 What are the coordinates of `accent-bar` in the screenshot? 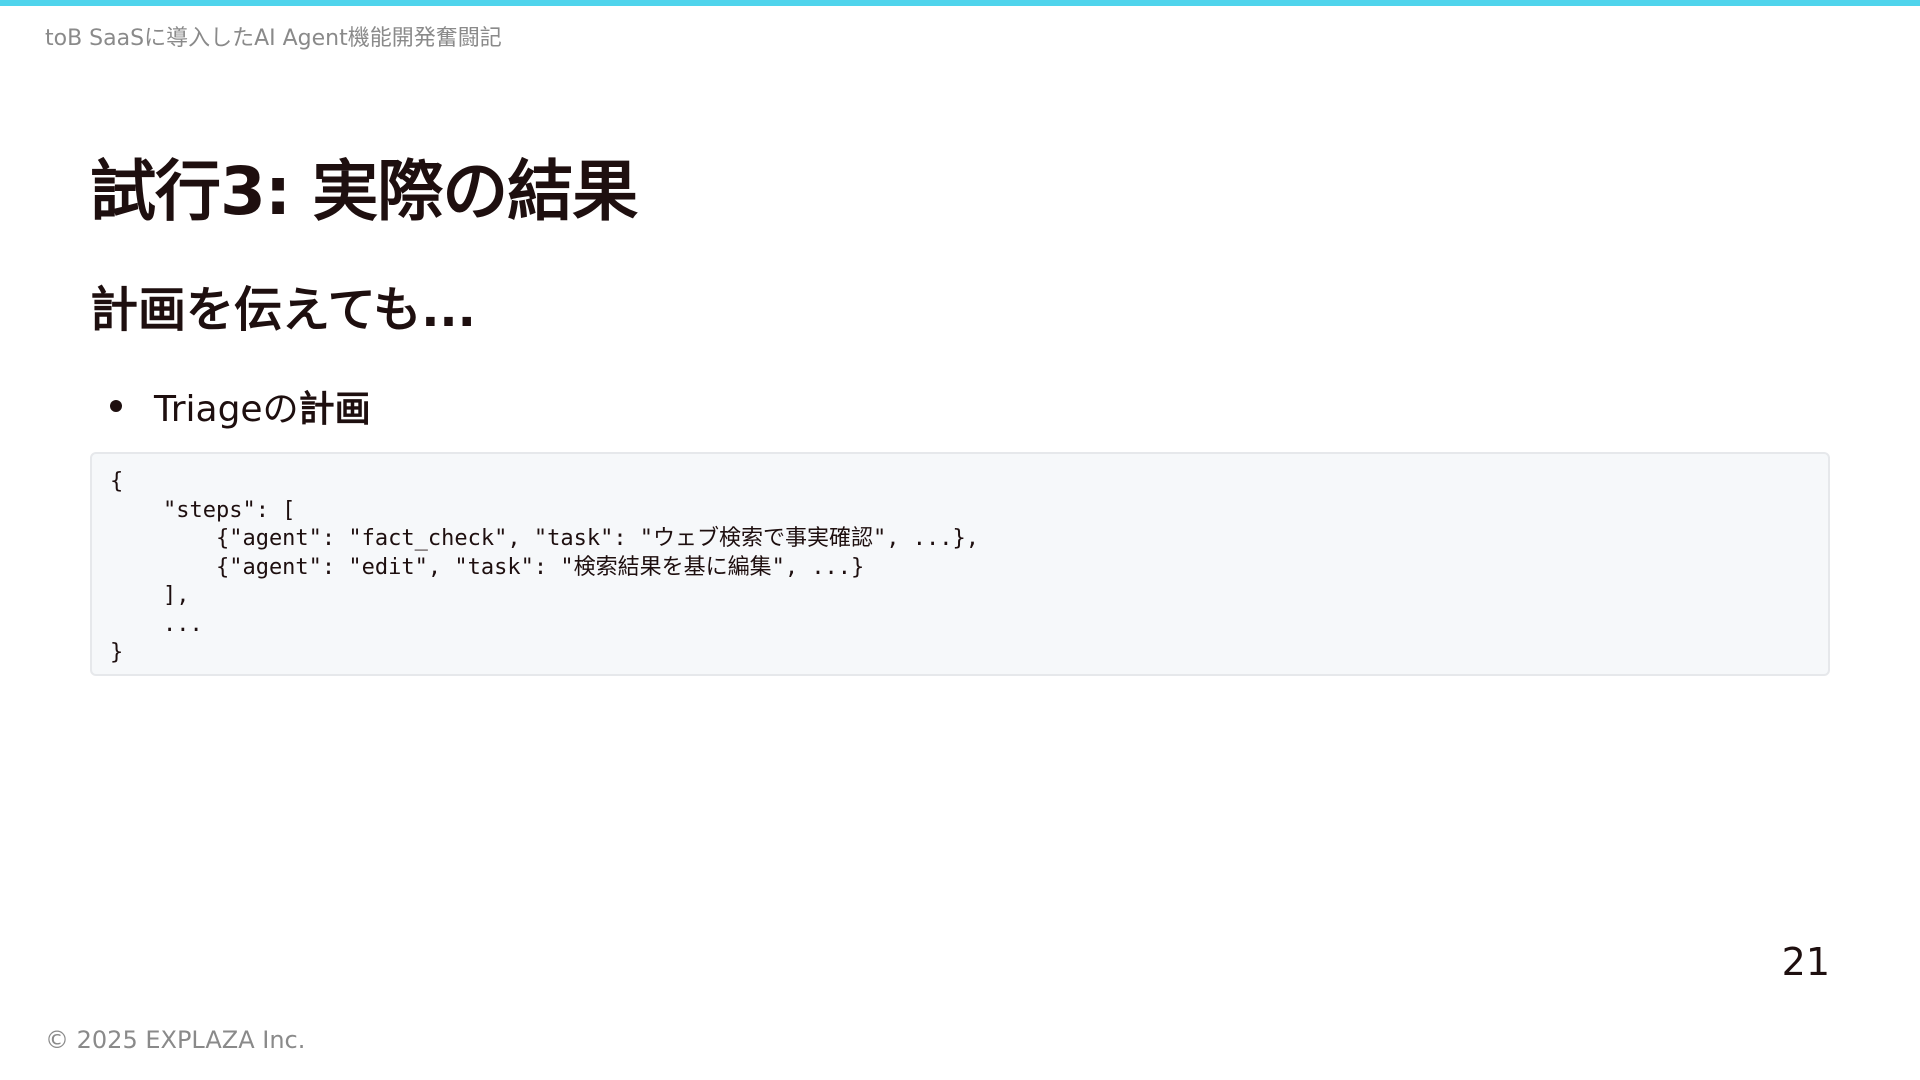 It's located at (960, 3).